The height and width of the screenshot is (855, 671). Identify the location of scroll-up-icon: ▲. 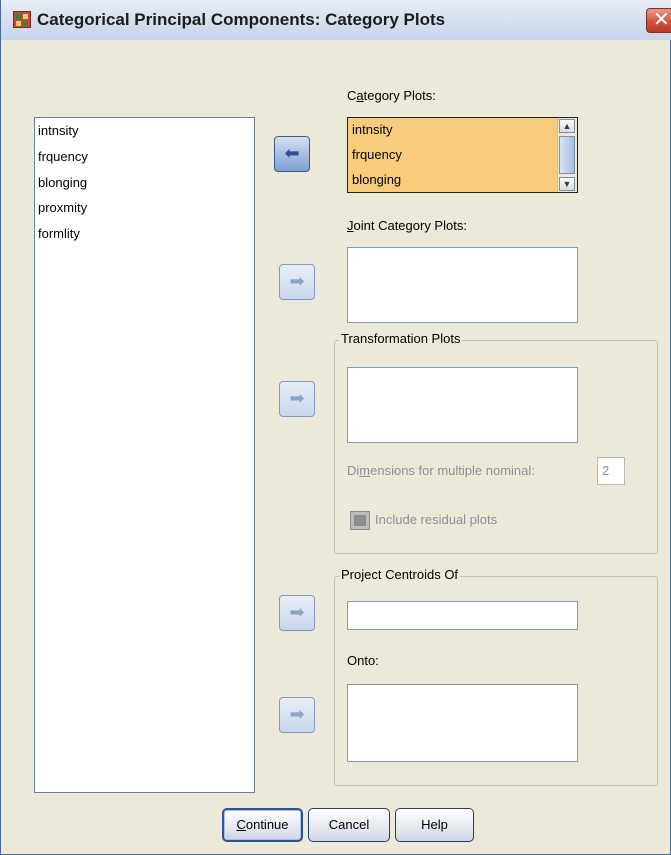
(567, 126).